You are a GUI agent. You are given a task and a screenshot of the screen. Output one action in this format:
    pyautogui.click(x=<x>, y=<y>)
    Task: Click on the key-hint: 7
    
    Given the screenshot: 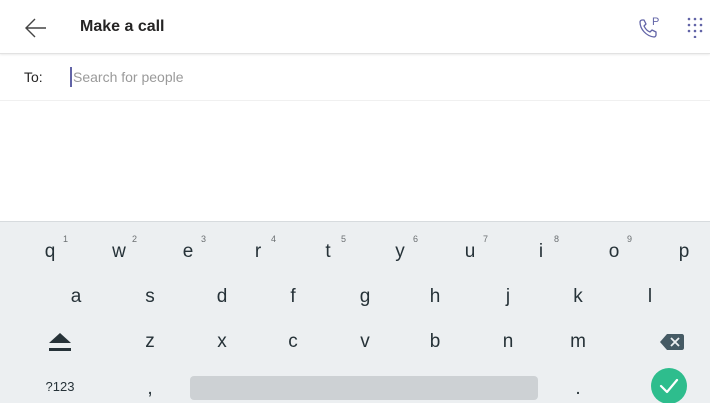 What is the action you would take?
    pyautogui.click(x=485, y=239)
    